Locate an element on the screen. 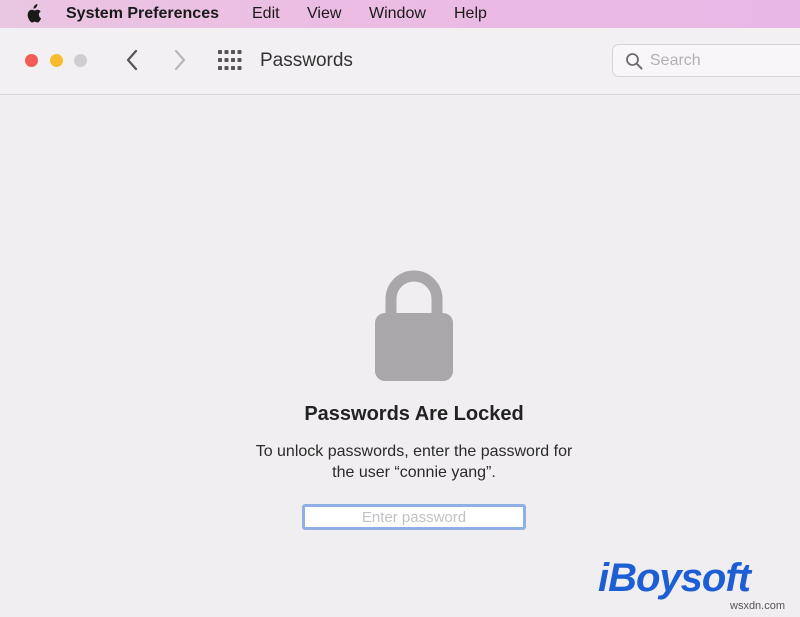 The width and height of the screenshot is (800, 617). minimize-button is located at coordinates (56, 60).